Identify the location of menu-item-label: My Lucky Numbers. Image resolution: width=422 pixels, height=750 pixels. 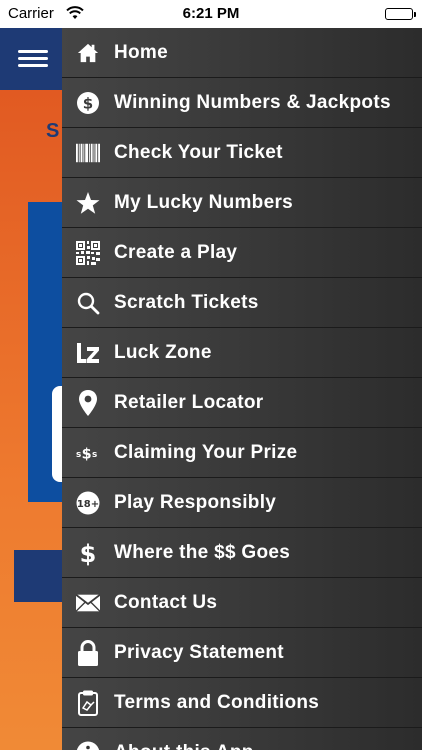
(204, 202).